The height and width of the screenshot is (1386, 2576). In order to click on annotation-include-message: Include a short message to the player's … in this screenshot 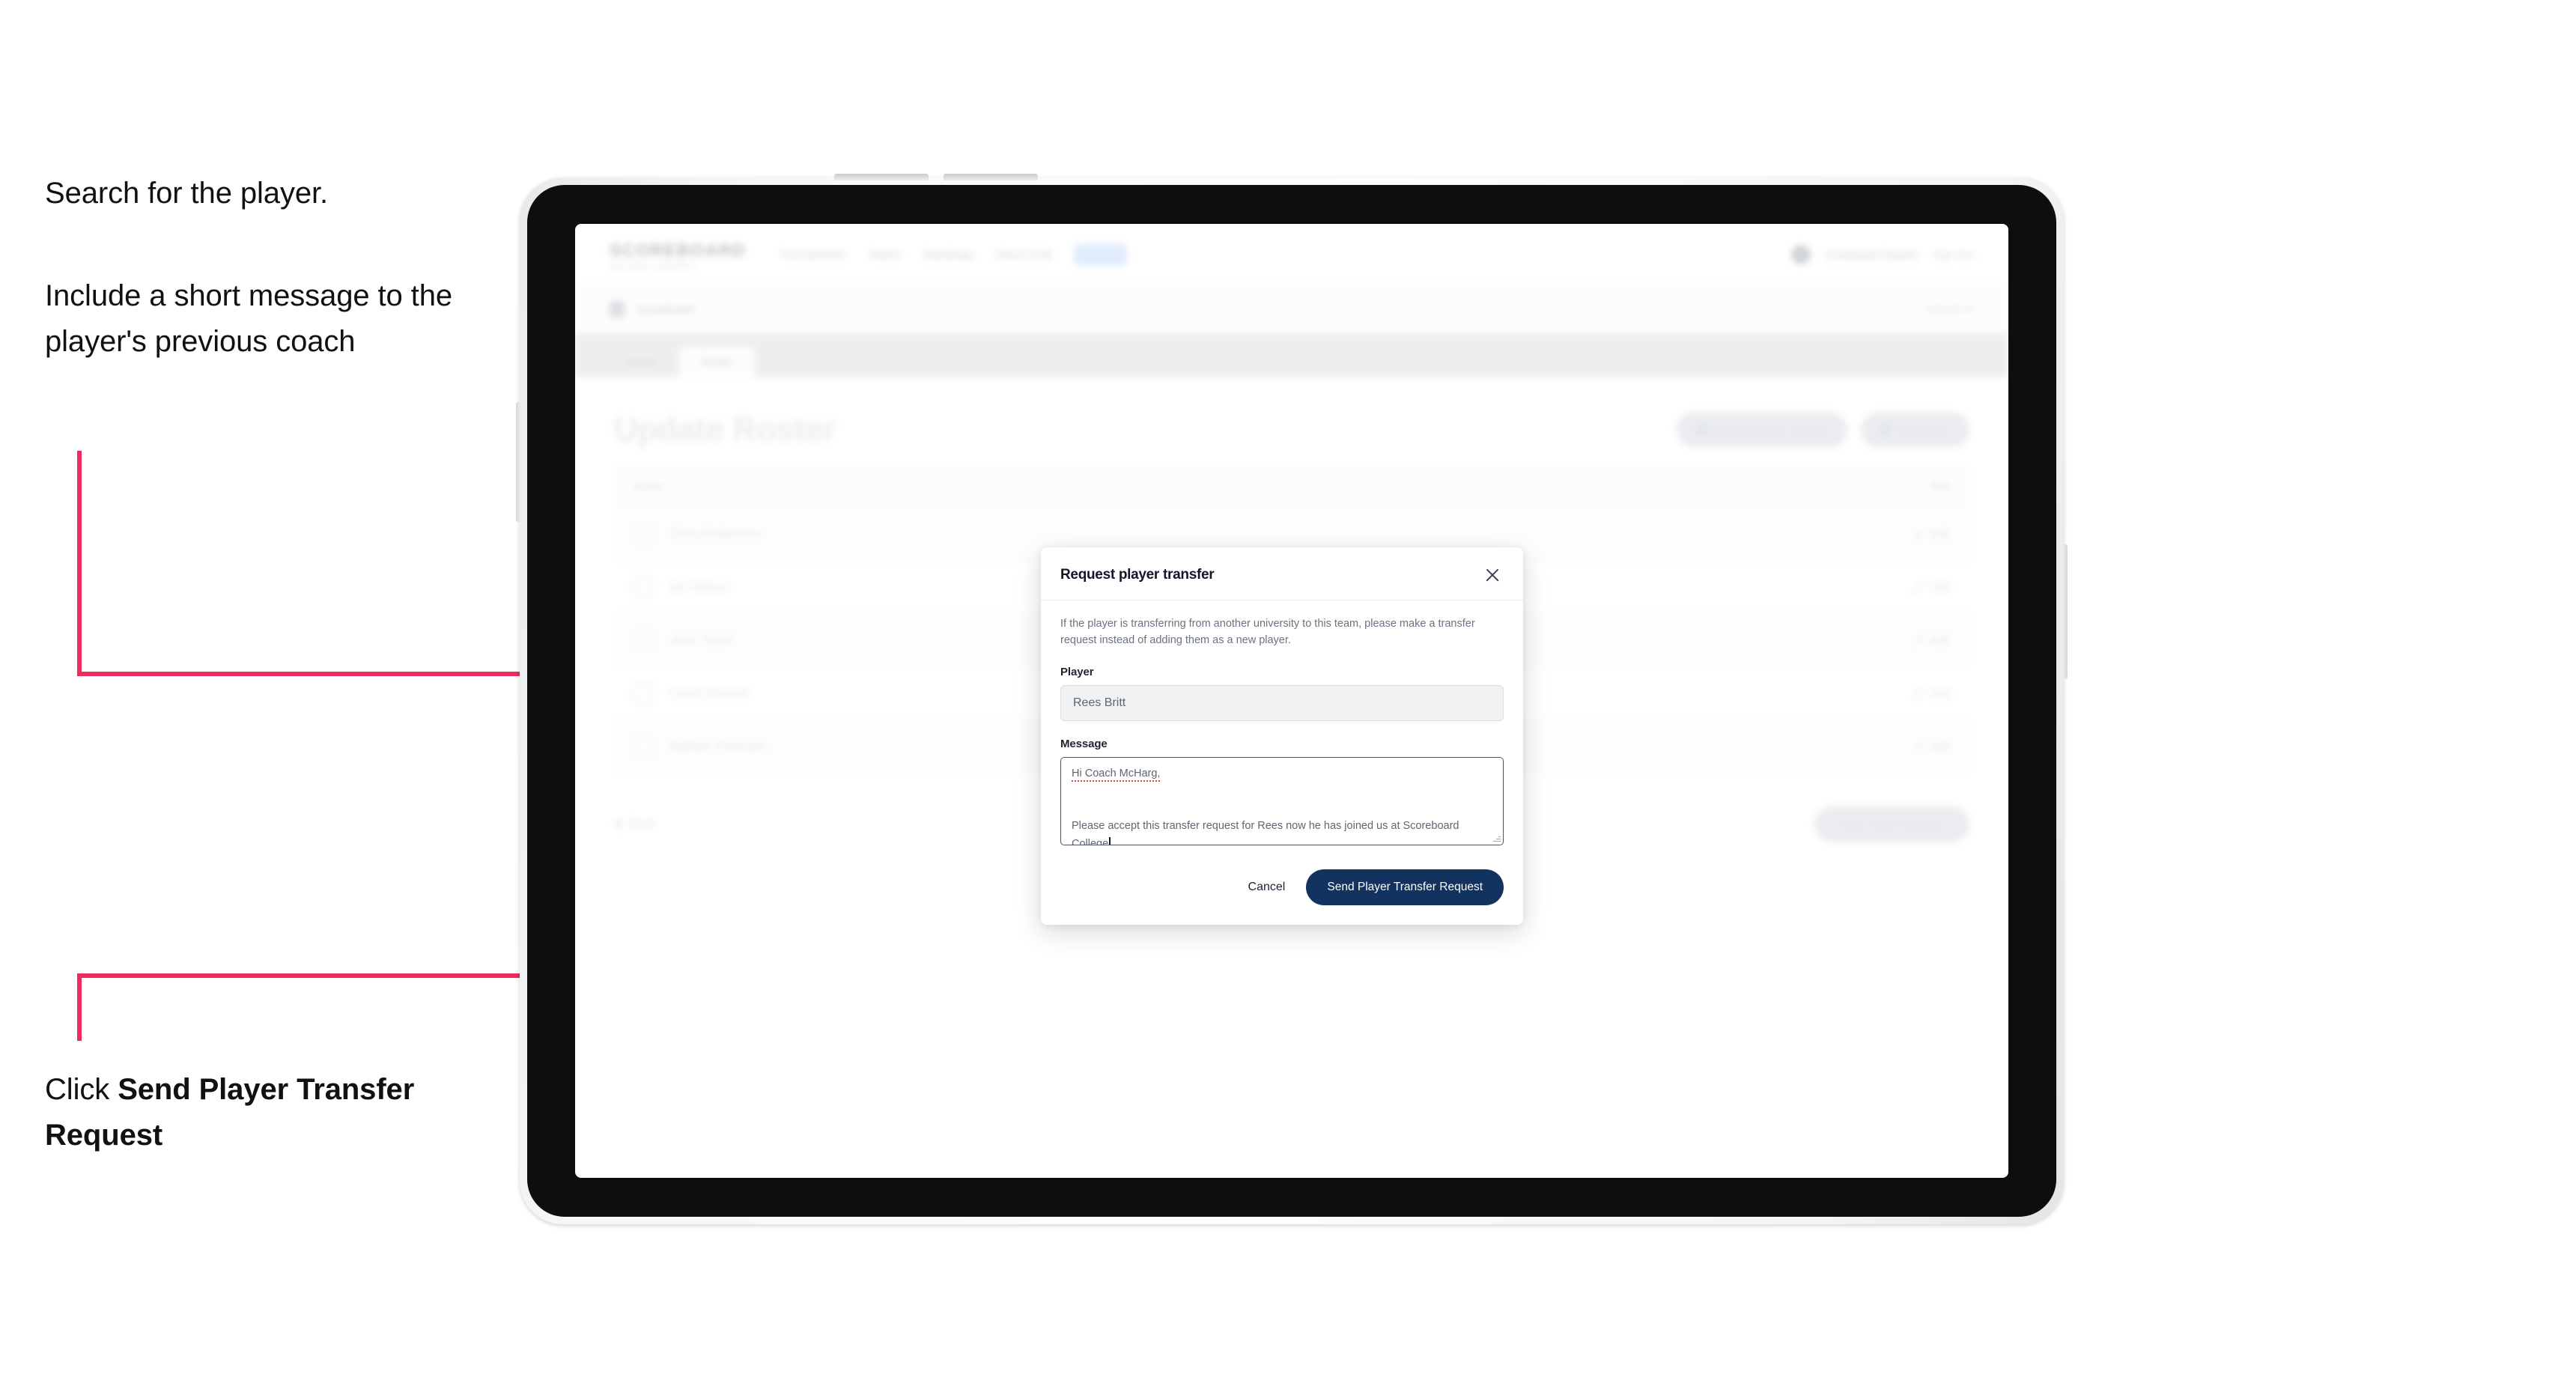, I will do `click(248, 319)`.